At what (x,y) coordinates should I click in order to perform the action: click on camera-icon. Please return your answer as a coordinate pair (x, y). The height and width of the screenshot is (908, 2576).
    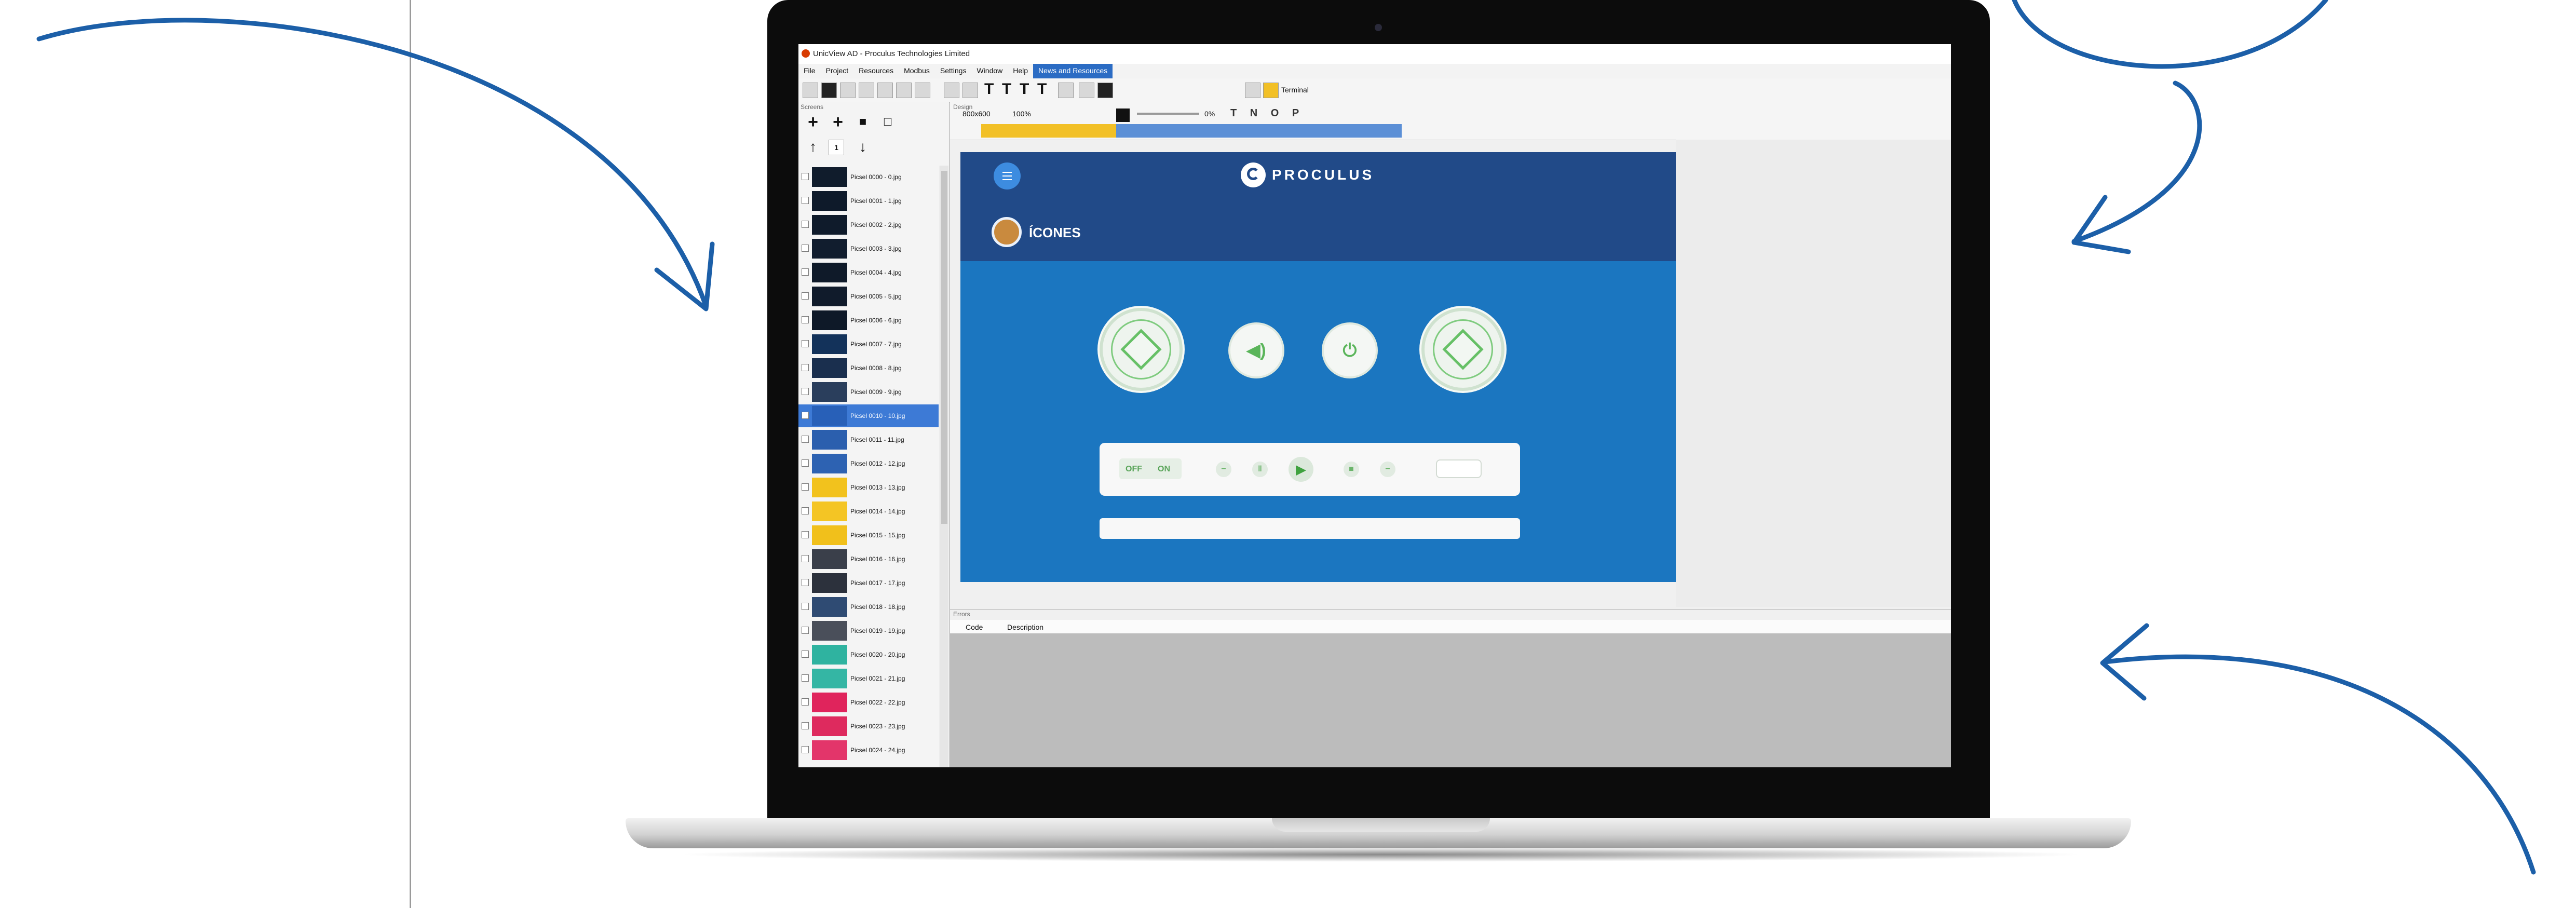
    Looking at the image, I should click on (885, 90).